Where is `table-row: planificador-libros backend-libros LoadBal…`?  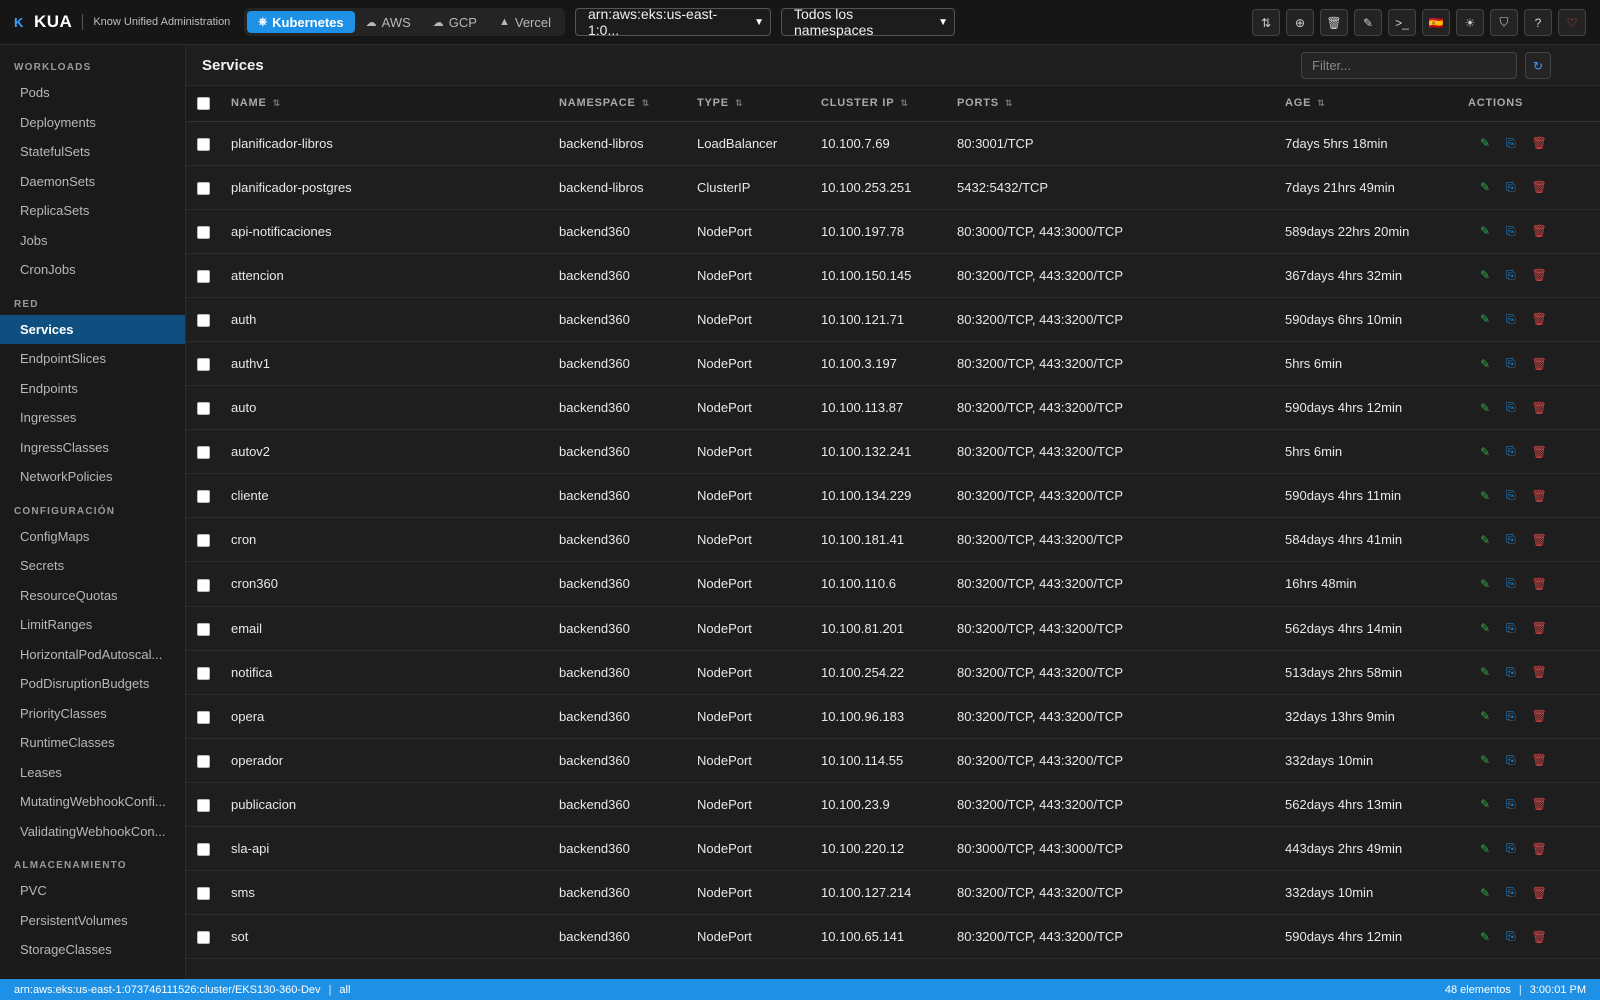 table-row: planificador-libros backend-libros LoadBal… is located at coordinates (893, 143).